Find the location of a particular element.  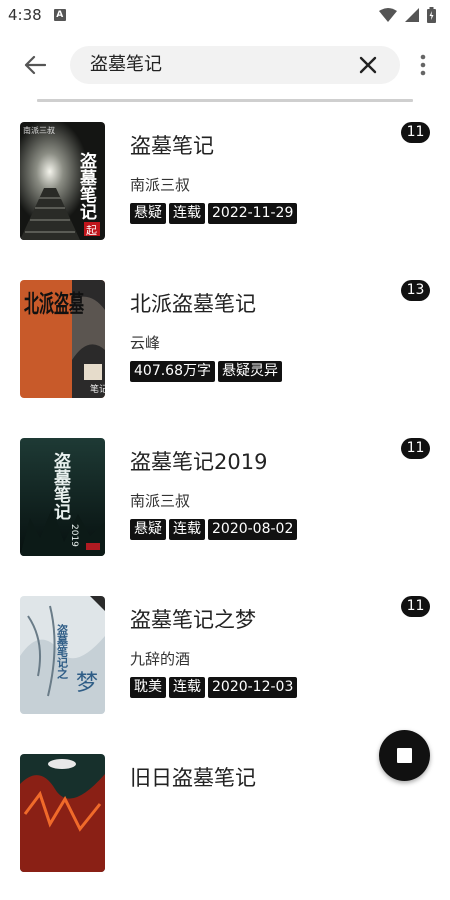

more-options-button is located at coordinates (423, 65).